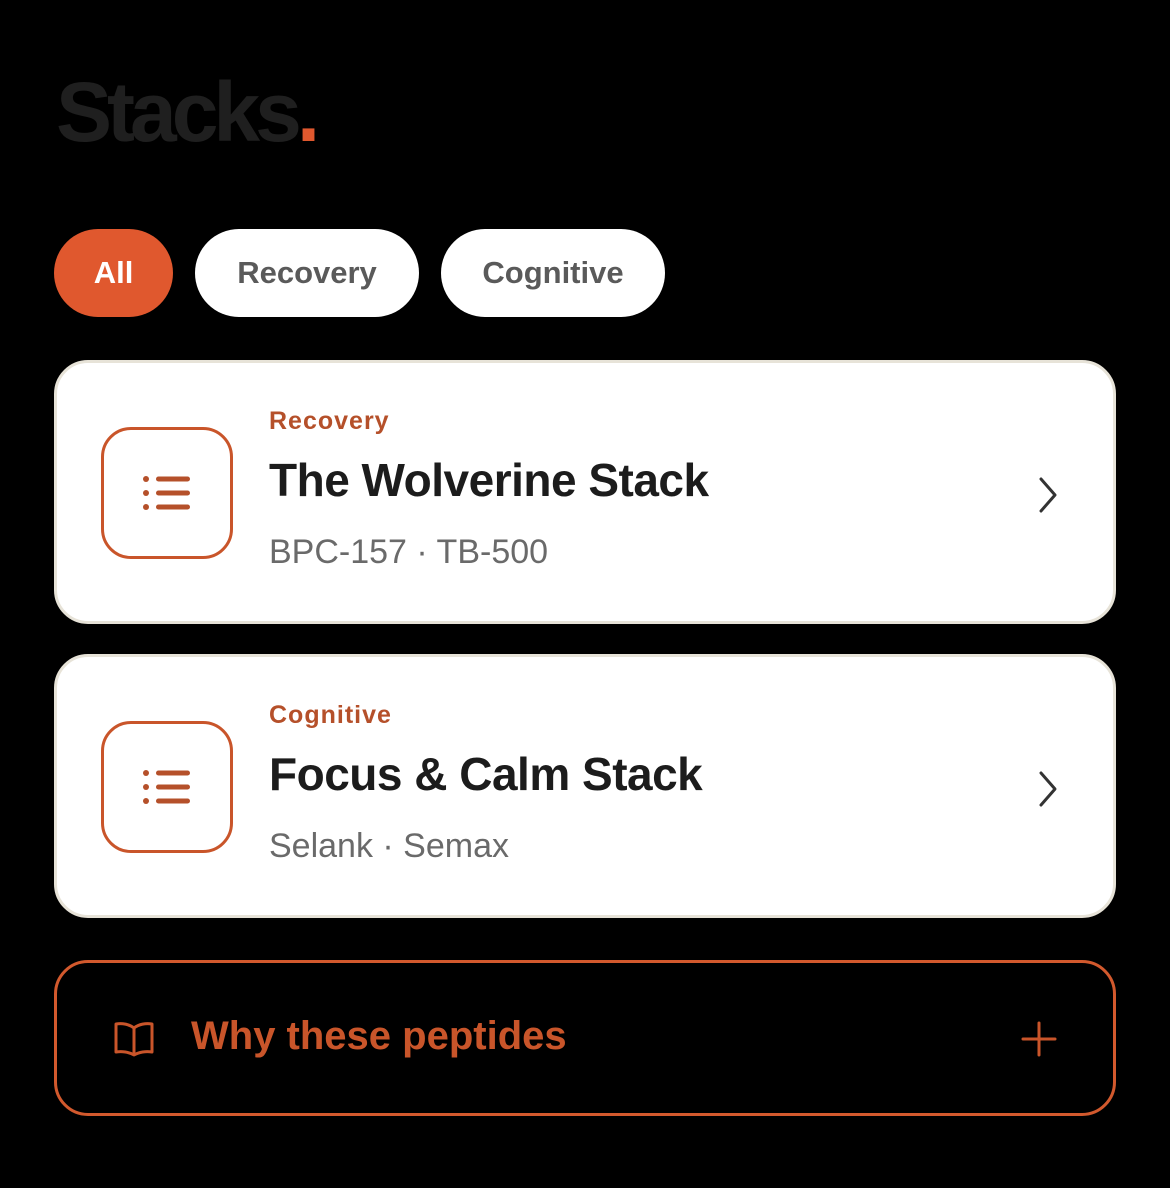 This screenshot has height=1188, width=1170. What do you see at coordinates (307, 273) in the screenshot?
I see `filter-chip-recovery: Recovery` at bounding box center [307, 273].